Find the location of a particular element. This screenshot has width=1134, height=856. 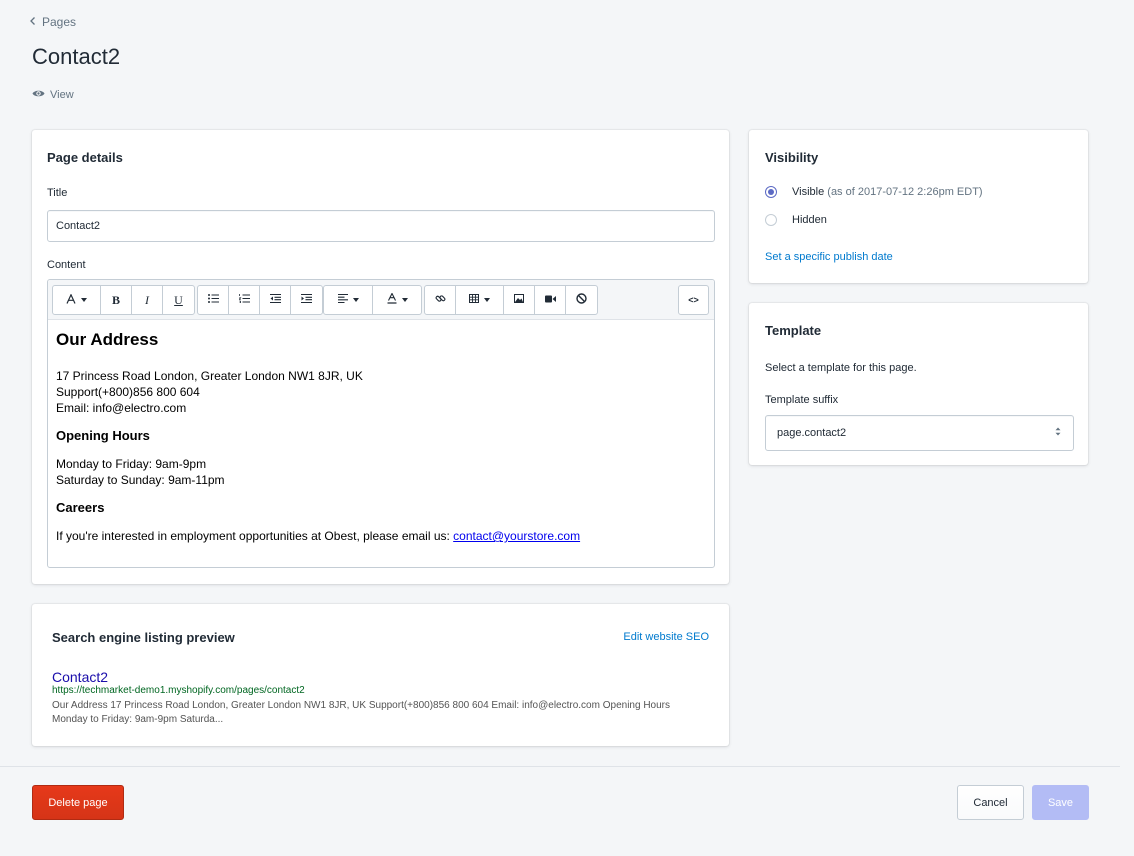

editor-toolbar: B I U <> is located at coordinates (381, 300).